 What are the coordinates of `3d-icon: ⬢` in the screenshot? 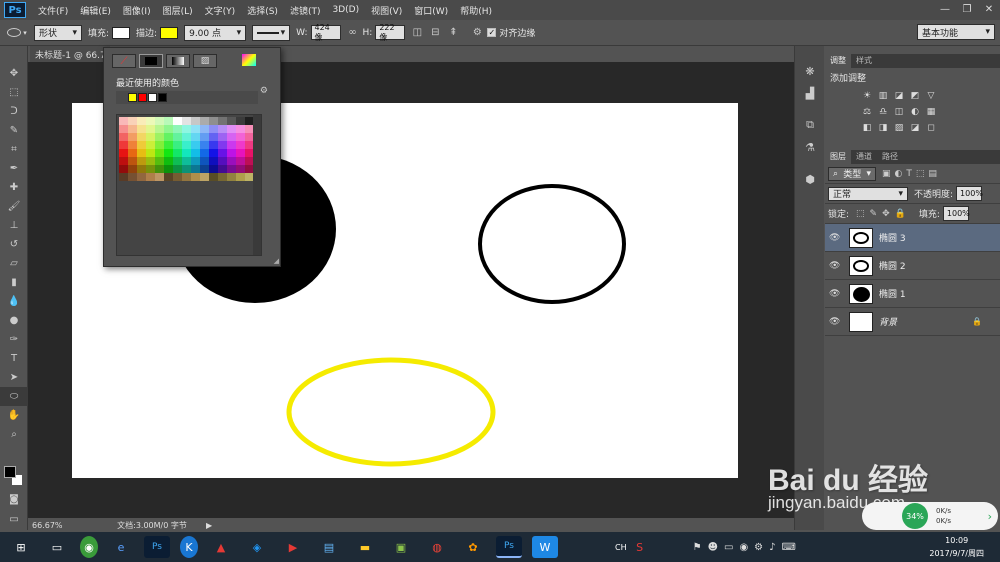 It's located at (810, 179).